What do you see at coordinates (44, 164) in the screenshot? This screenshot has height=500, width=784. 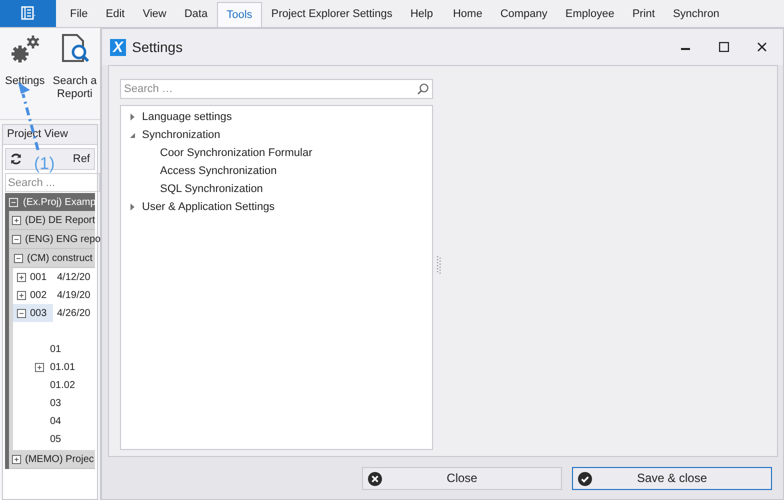 I see `annotation-label: (1)` at bounding box center [44, 164].